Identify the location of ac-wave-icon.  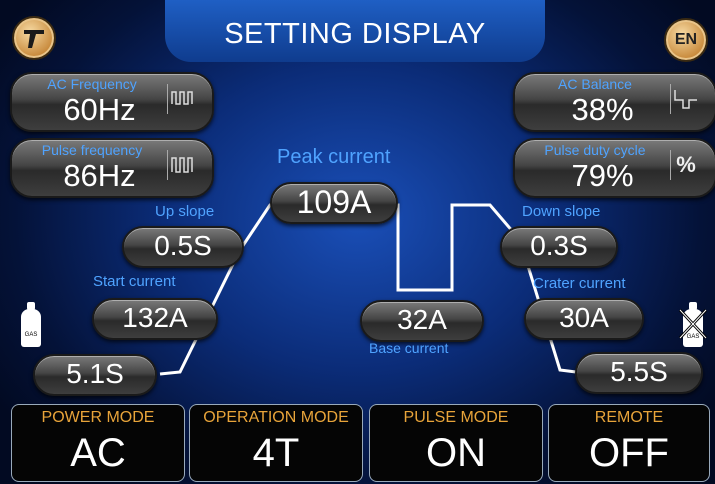
(180, 99).